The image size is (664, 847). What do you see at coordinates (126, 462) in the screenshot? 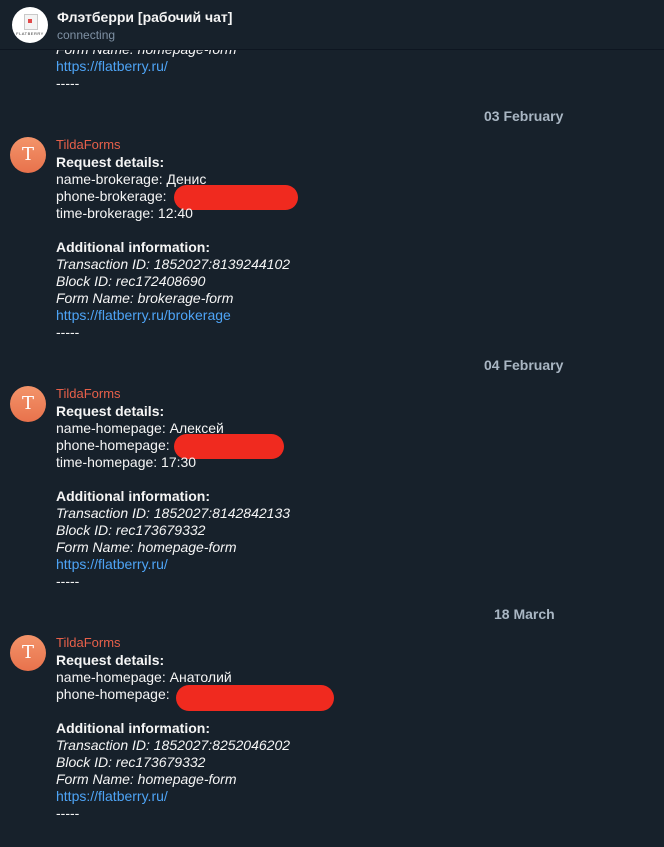
I see `field-line: time-homepage: 17:30` at bounding box center [126, 462].